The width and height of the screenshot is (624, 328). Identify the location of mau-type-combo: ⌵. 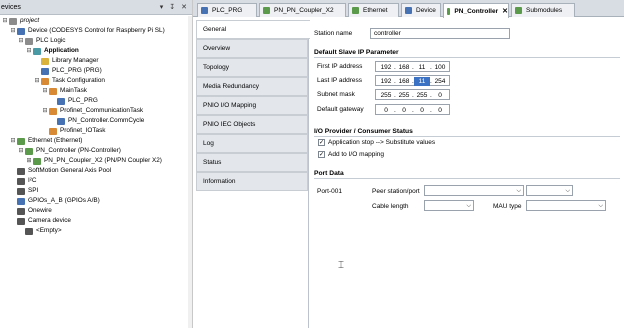
(566, 205).